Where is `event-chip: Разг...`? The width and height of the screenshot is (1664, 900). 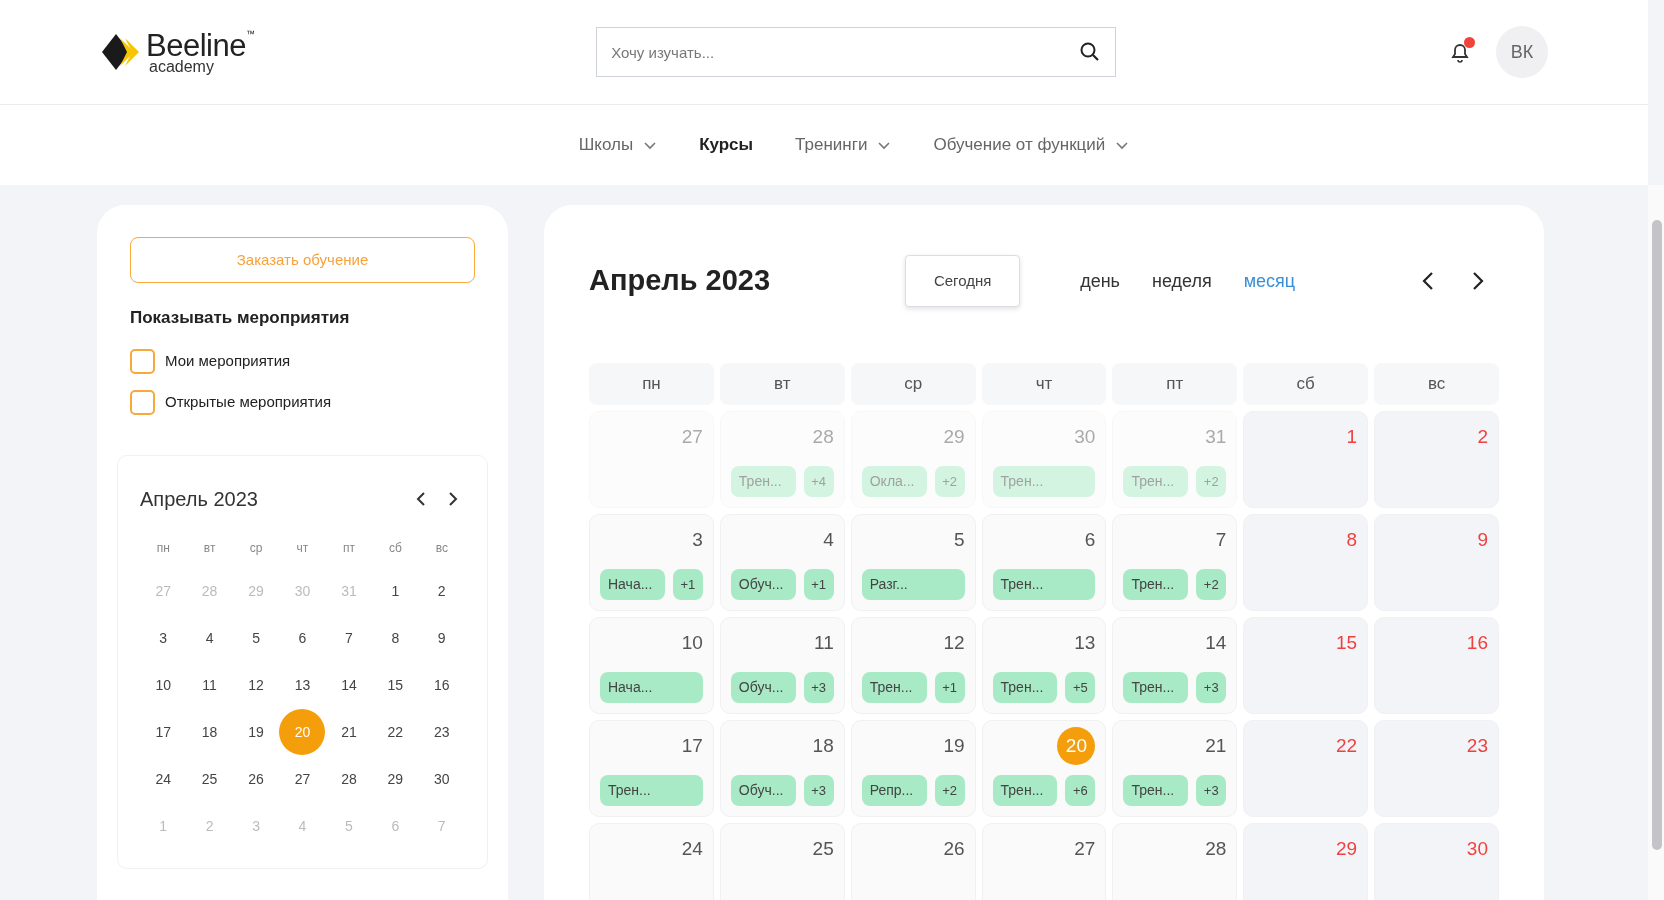
event-chip: Разг... is located at coordinates (913, 584).